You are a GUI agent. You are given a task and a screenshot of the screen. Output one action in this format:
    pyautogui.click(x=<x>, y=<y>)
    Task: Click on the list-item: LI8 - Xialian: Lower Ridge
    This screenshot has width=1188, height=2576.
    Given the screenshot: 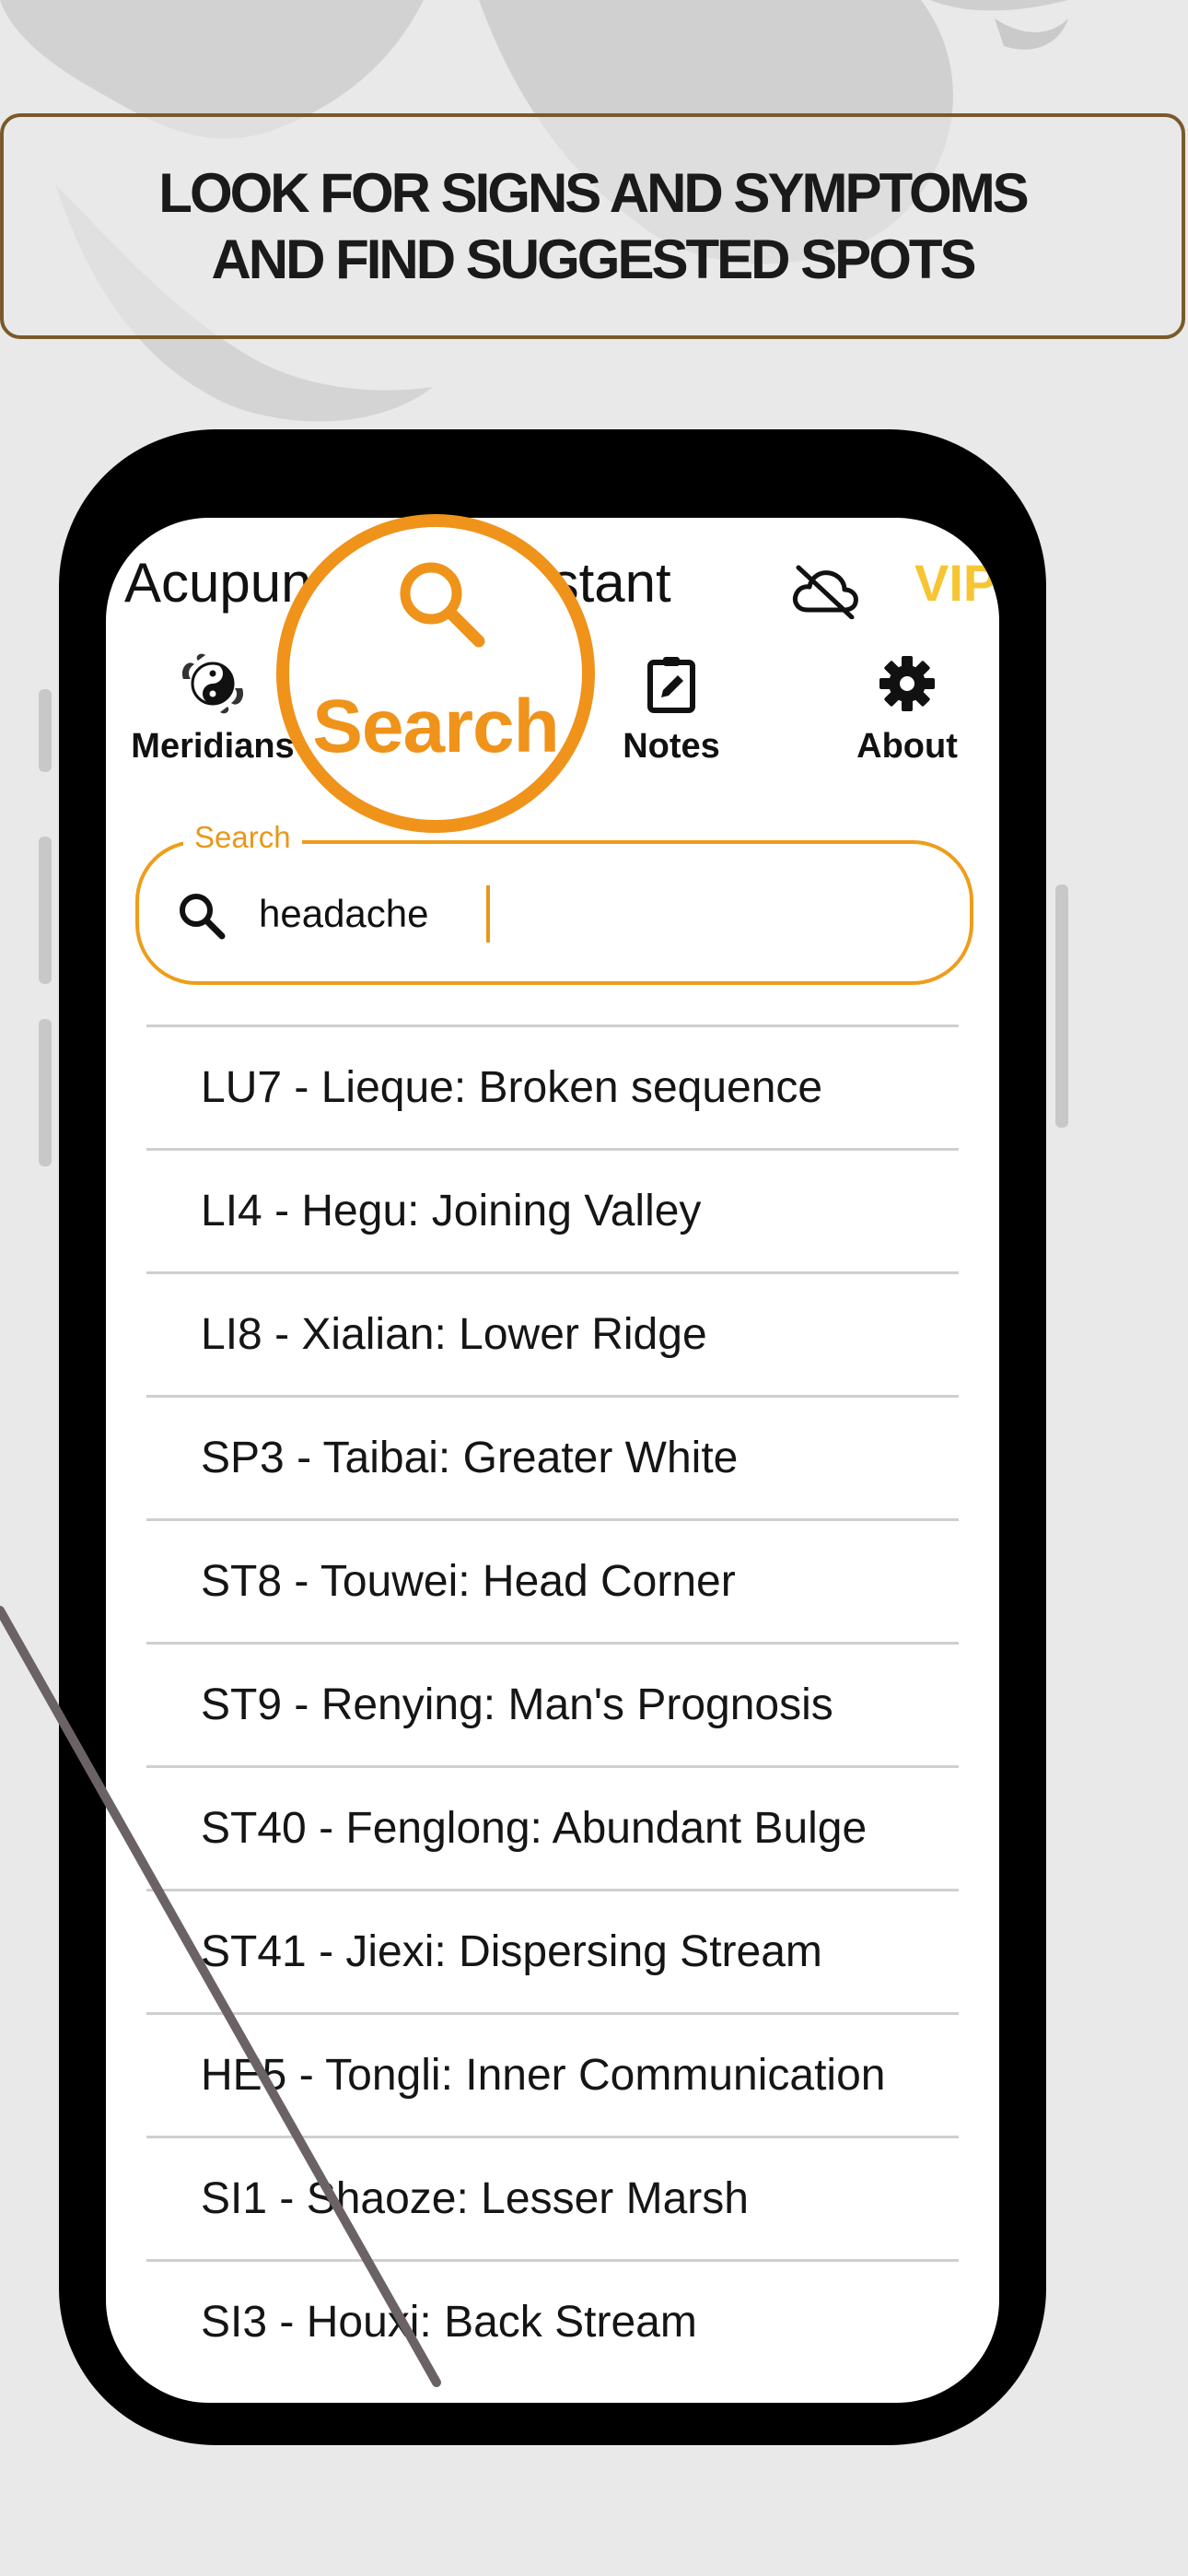 What is the action you would take?
    pyautogui.click(x=552, y=1333)
    